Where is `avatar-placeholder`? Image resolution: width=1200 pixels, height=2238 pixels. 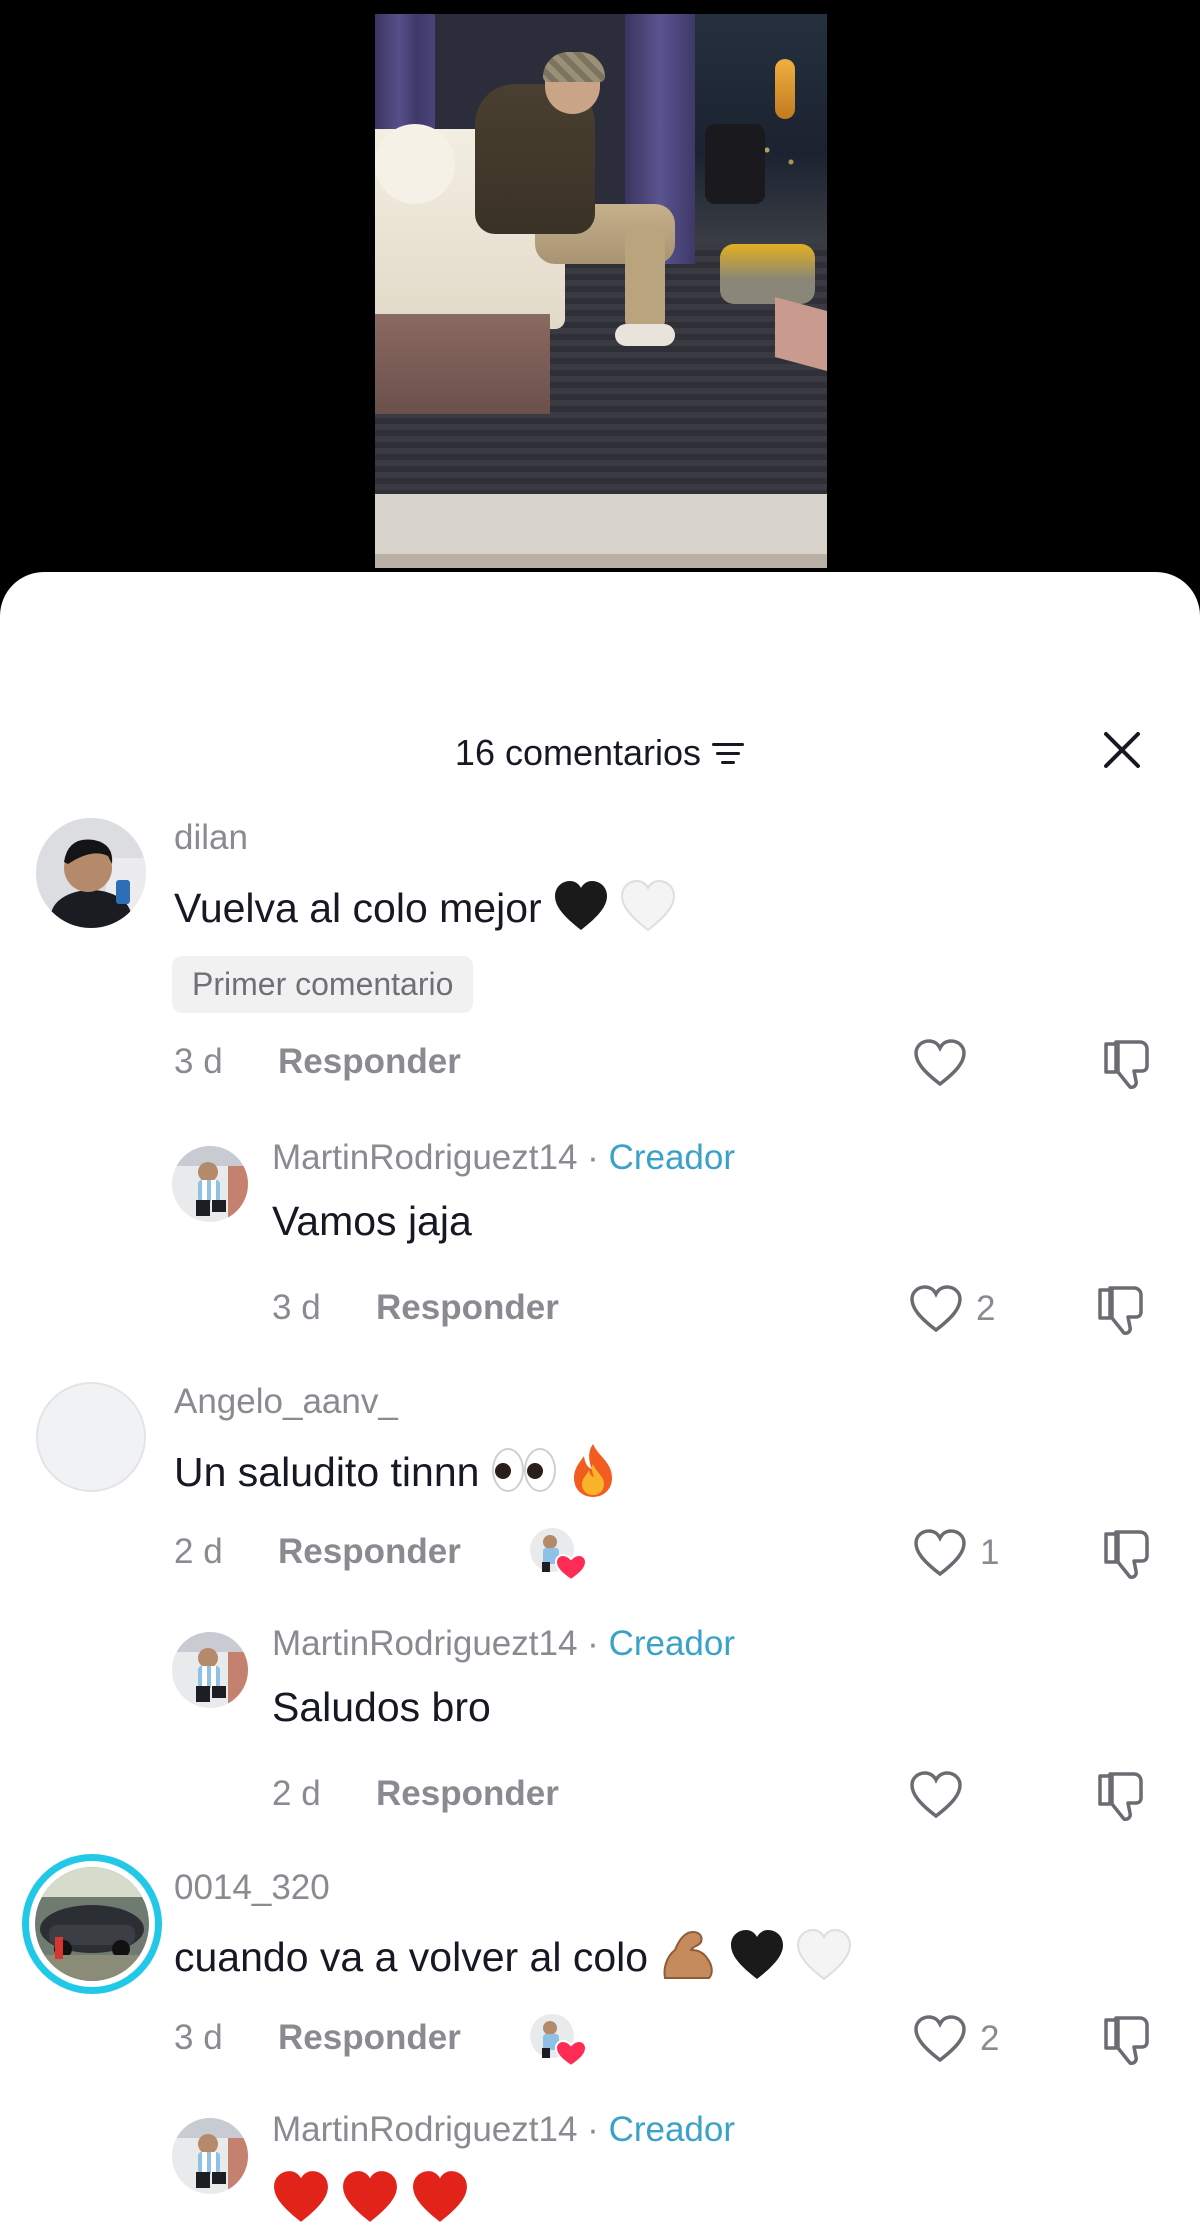 avatar-placeholder is located at coordinates (91, 1437).